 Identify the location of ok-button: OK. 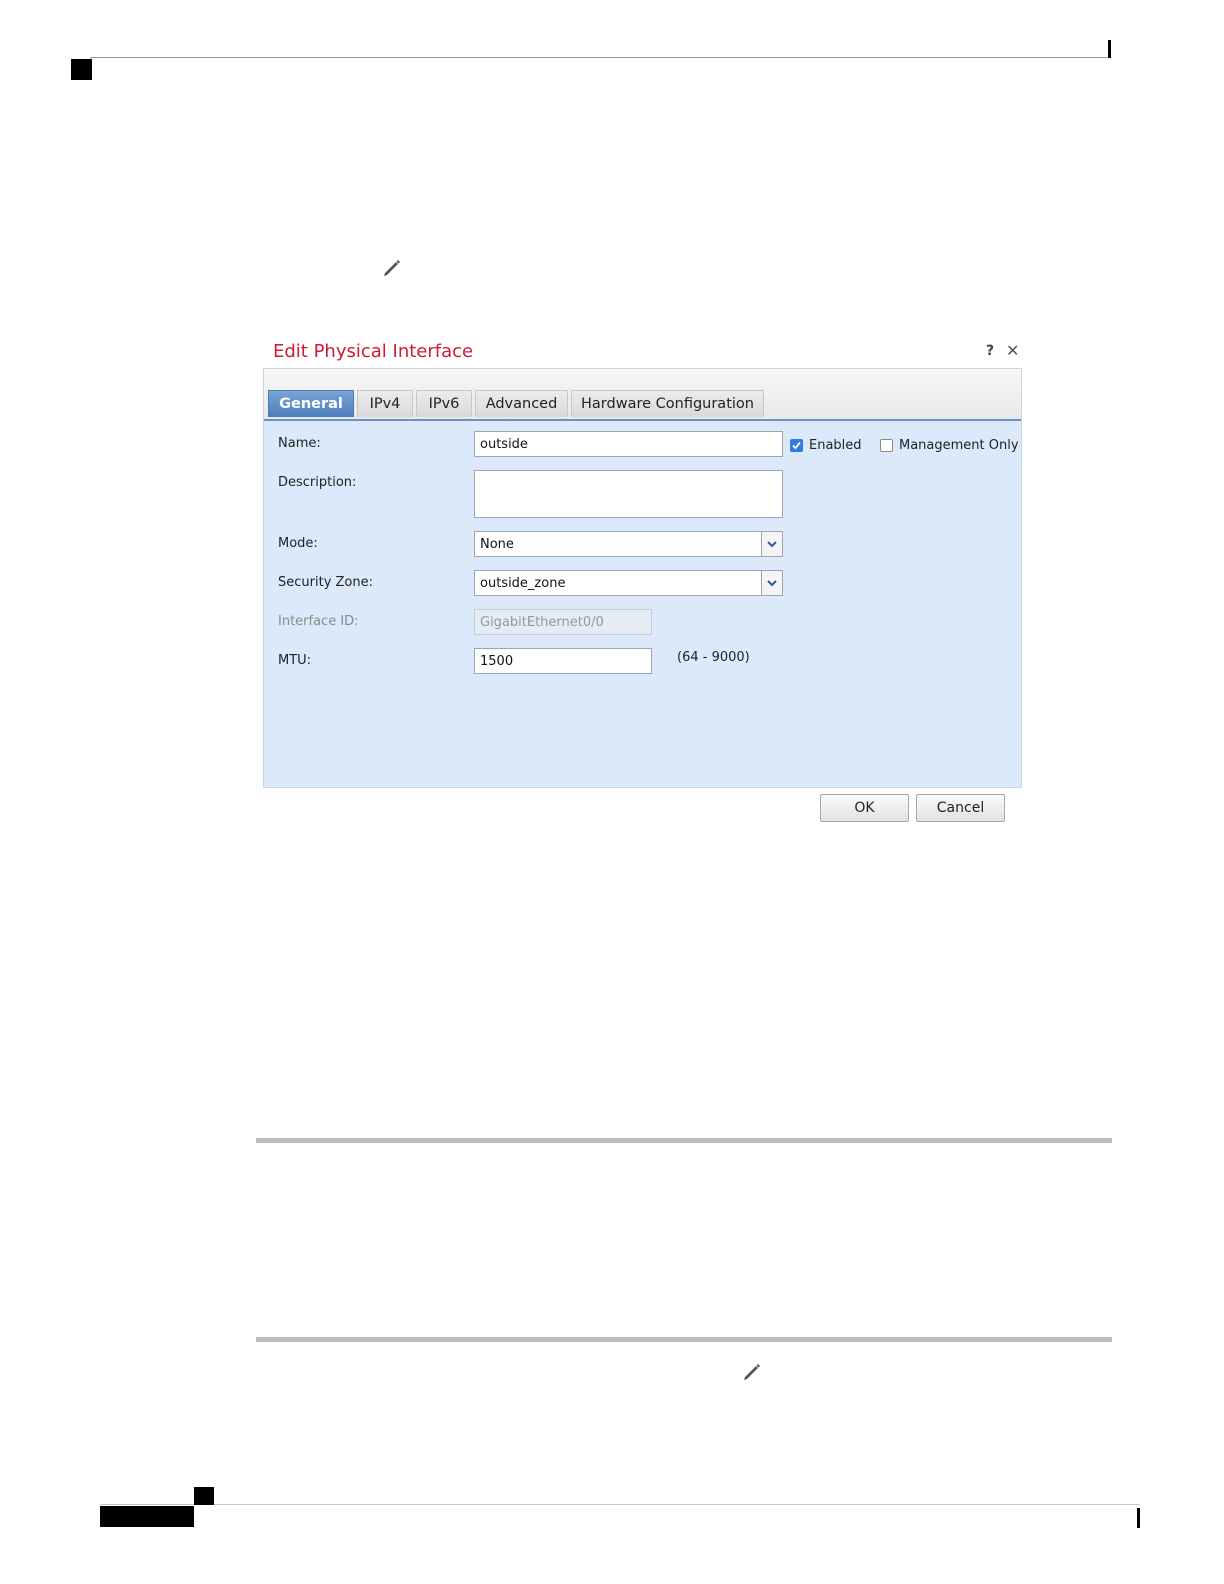
(864, 808).